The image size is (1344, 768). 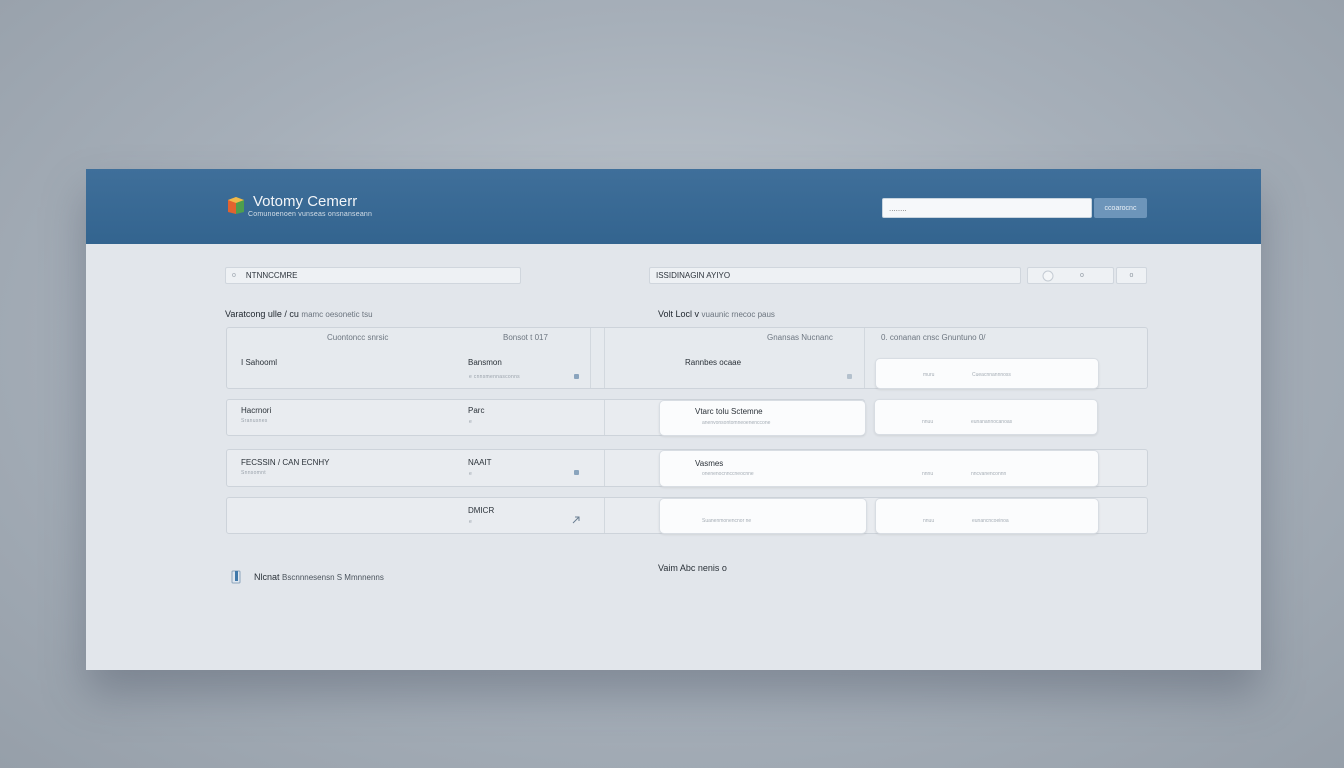 I want to click on section-right-title: Volt Locl v, so click(x=679, y=314).